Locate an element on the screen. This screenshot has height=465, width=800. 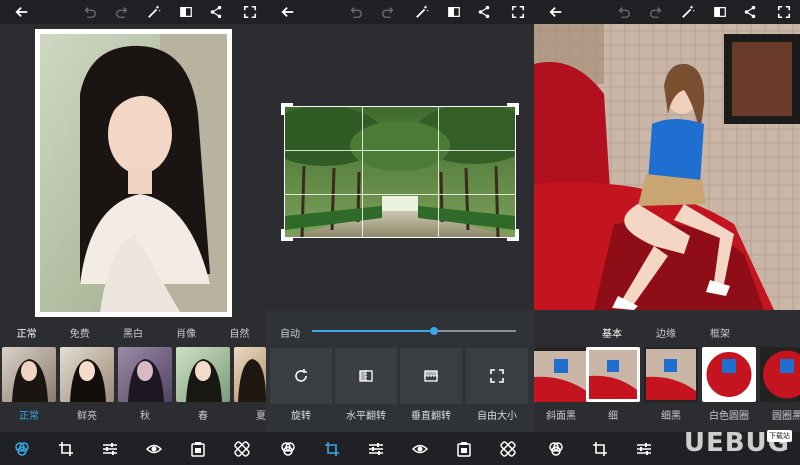
frame-label: 细 is located at coordinates (613, 414).